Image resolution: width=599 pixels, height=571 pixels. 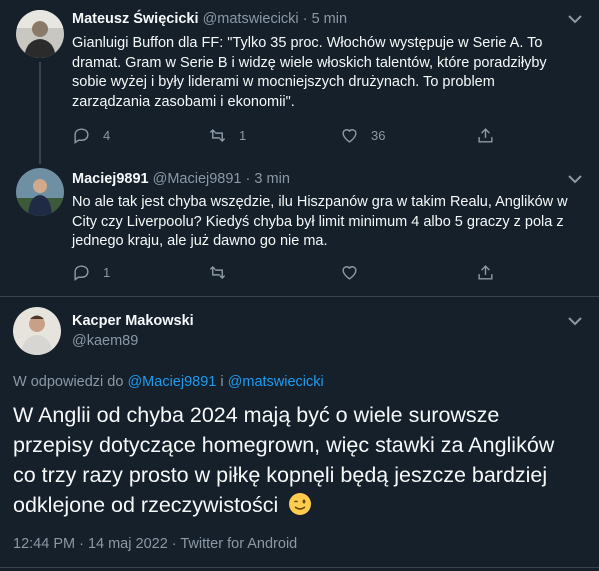 I want to click on tweet-actions: 1, so click(x=325, y=273).